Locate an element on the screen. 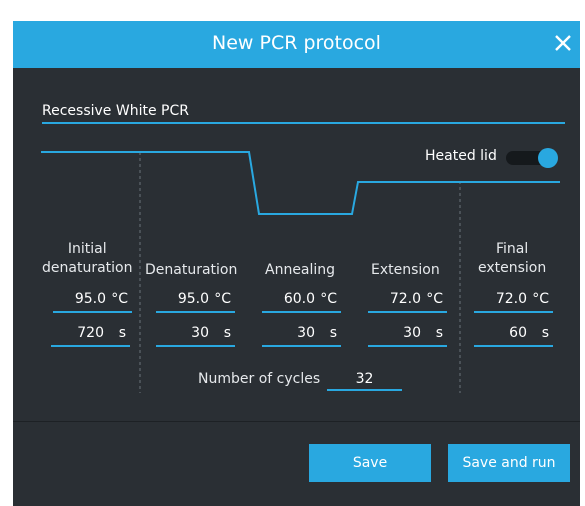 Image resolution: width=585 pixels, height=506 pixels. duration-field-initial-denaturation: 720 s is located at coordinates (90, 335).